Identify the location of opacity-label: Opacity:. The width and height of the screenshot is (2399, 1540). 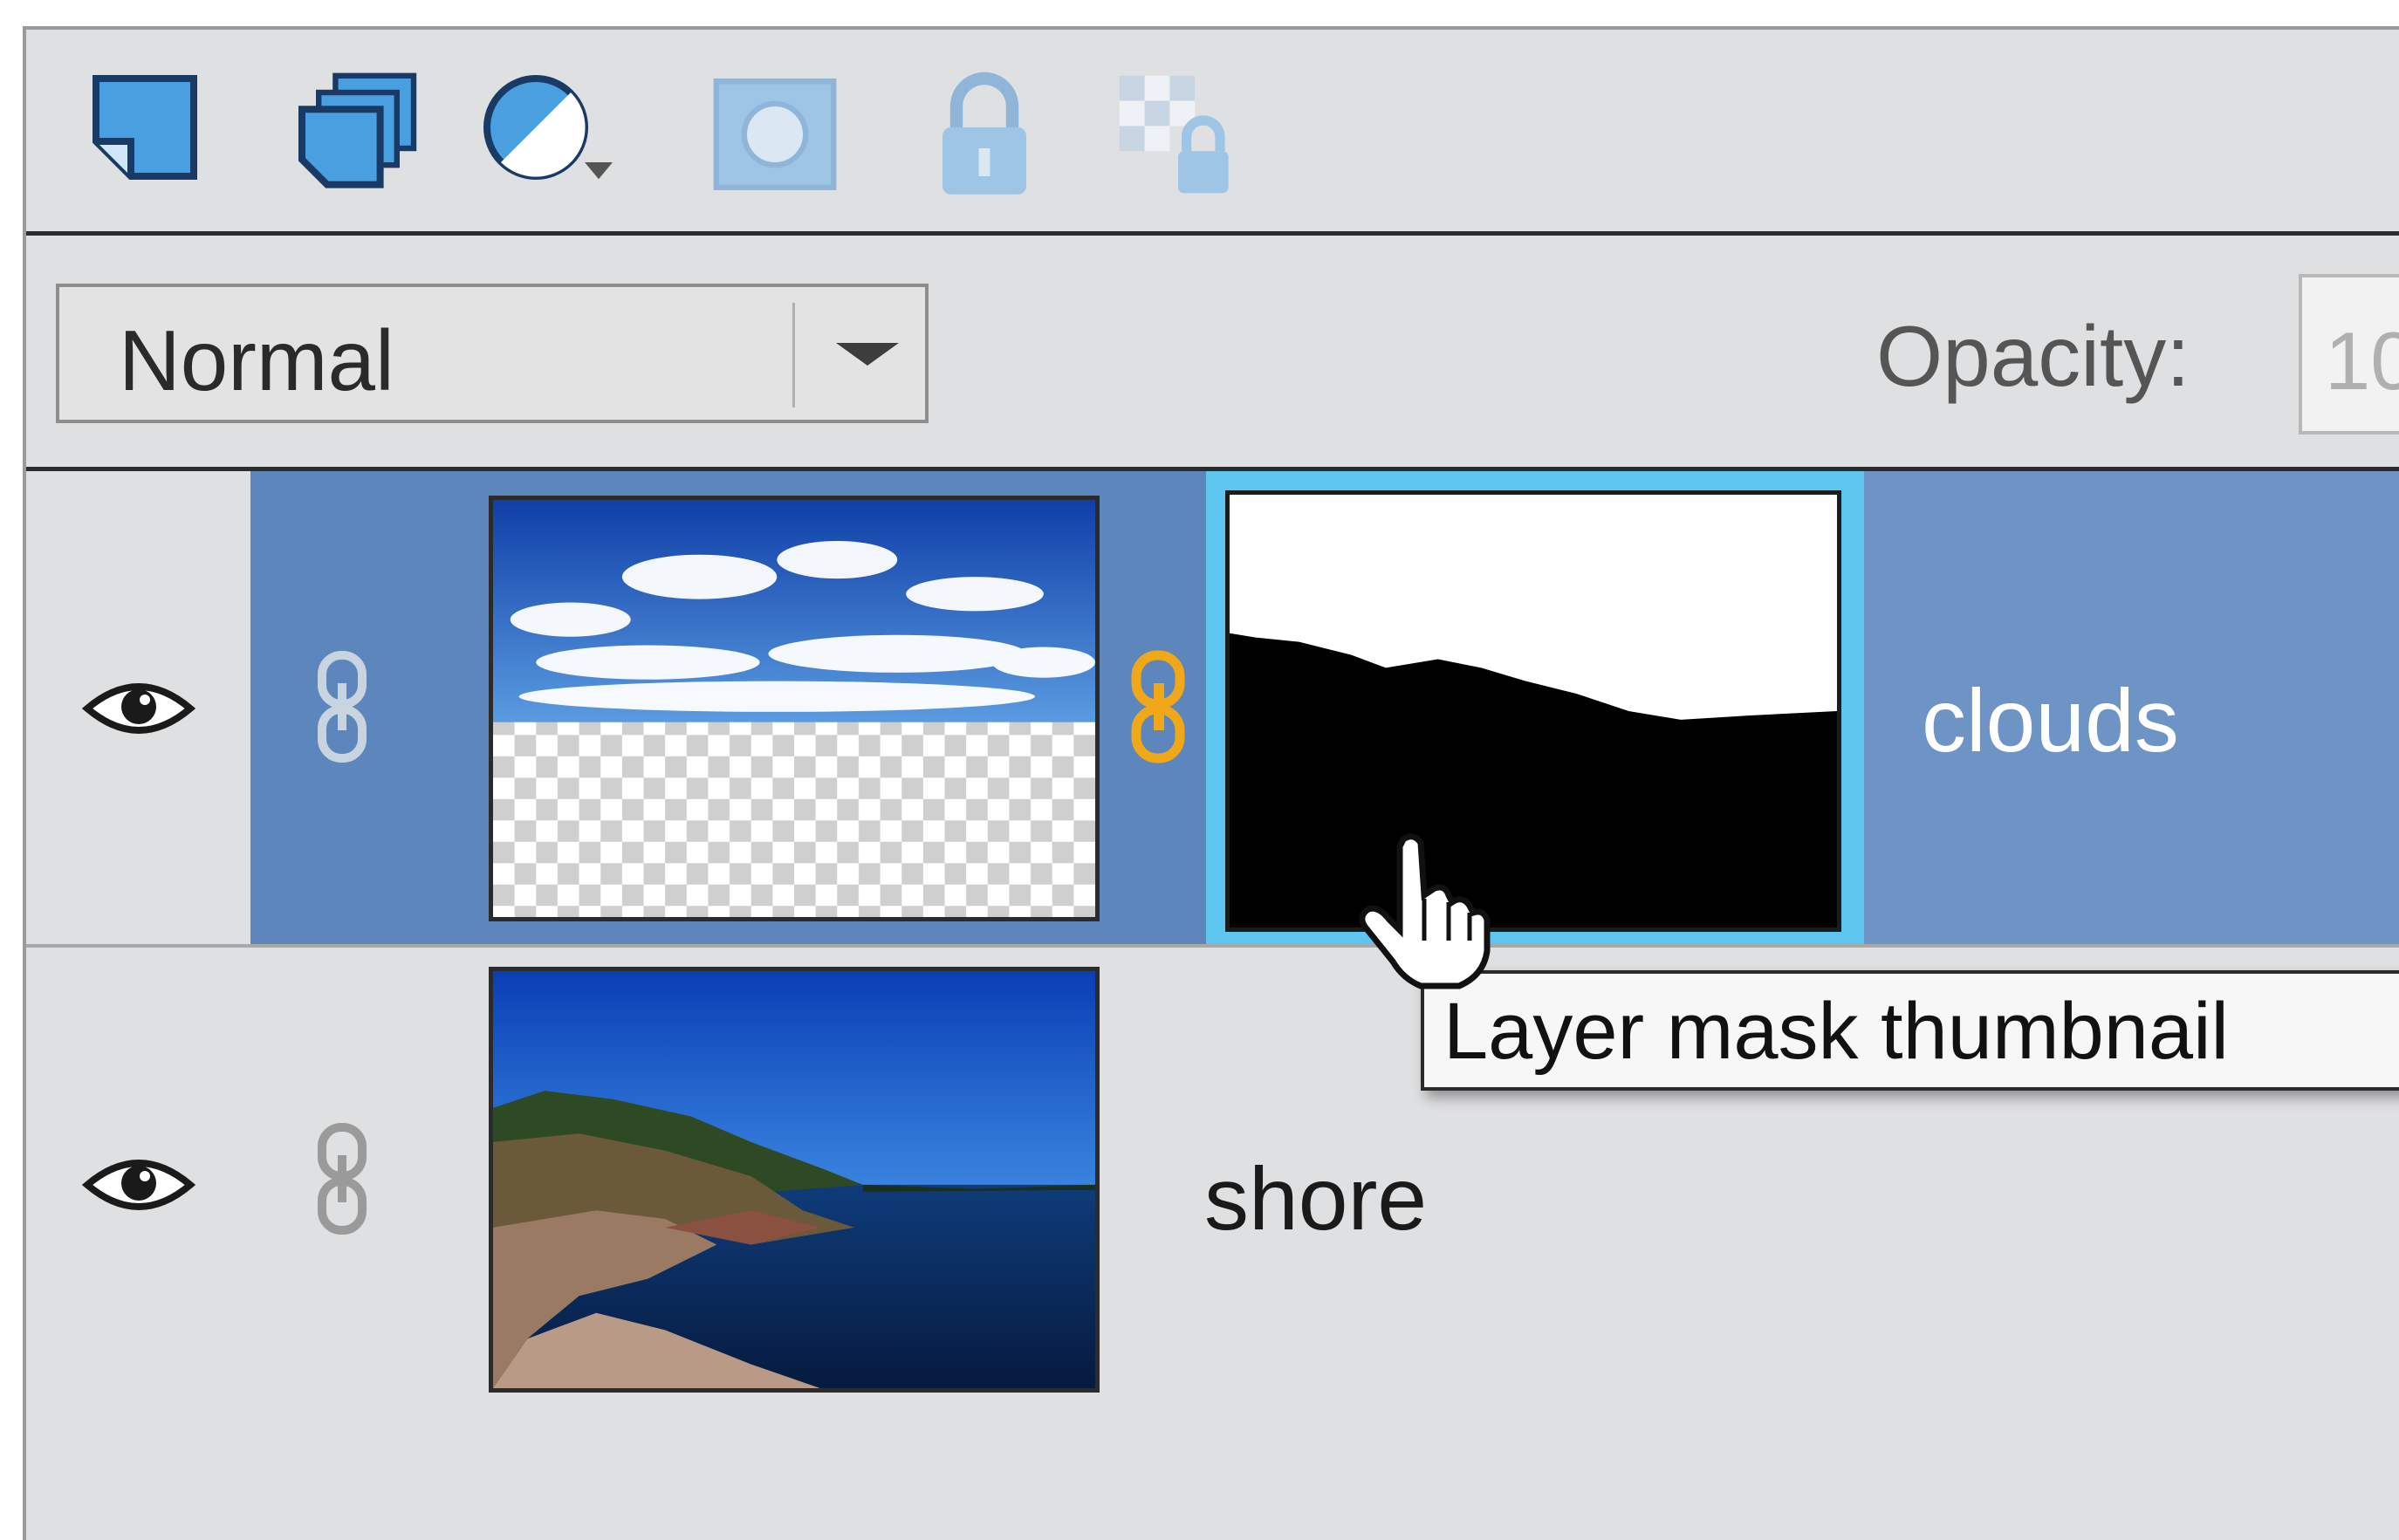
(2033, 356).